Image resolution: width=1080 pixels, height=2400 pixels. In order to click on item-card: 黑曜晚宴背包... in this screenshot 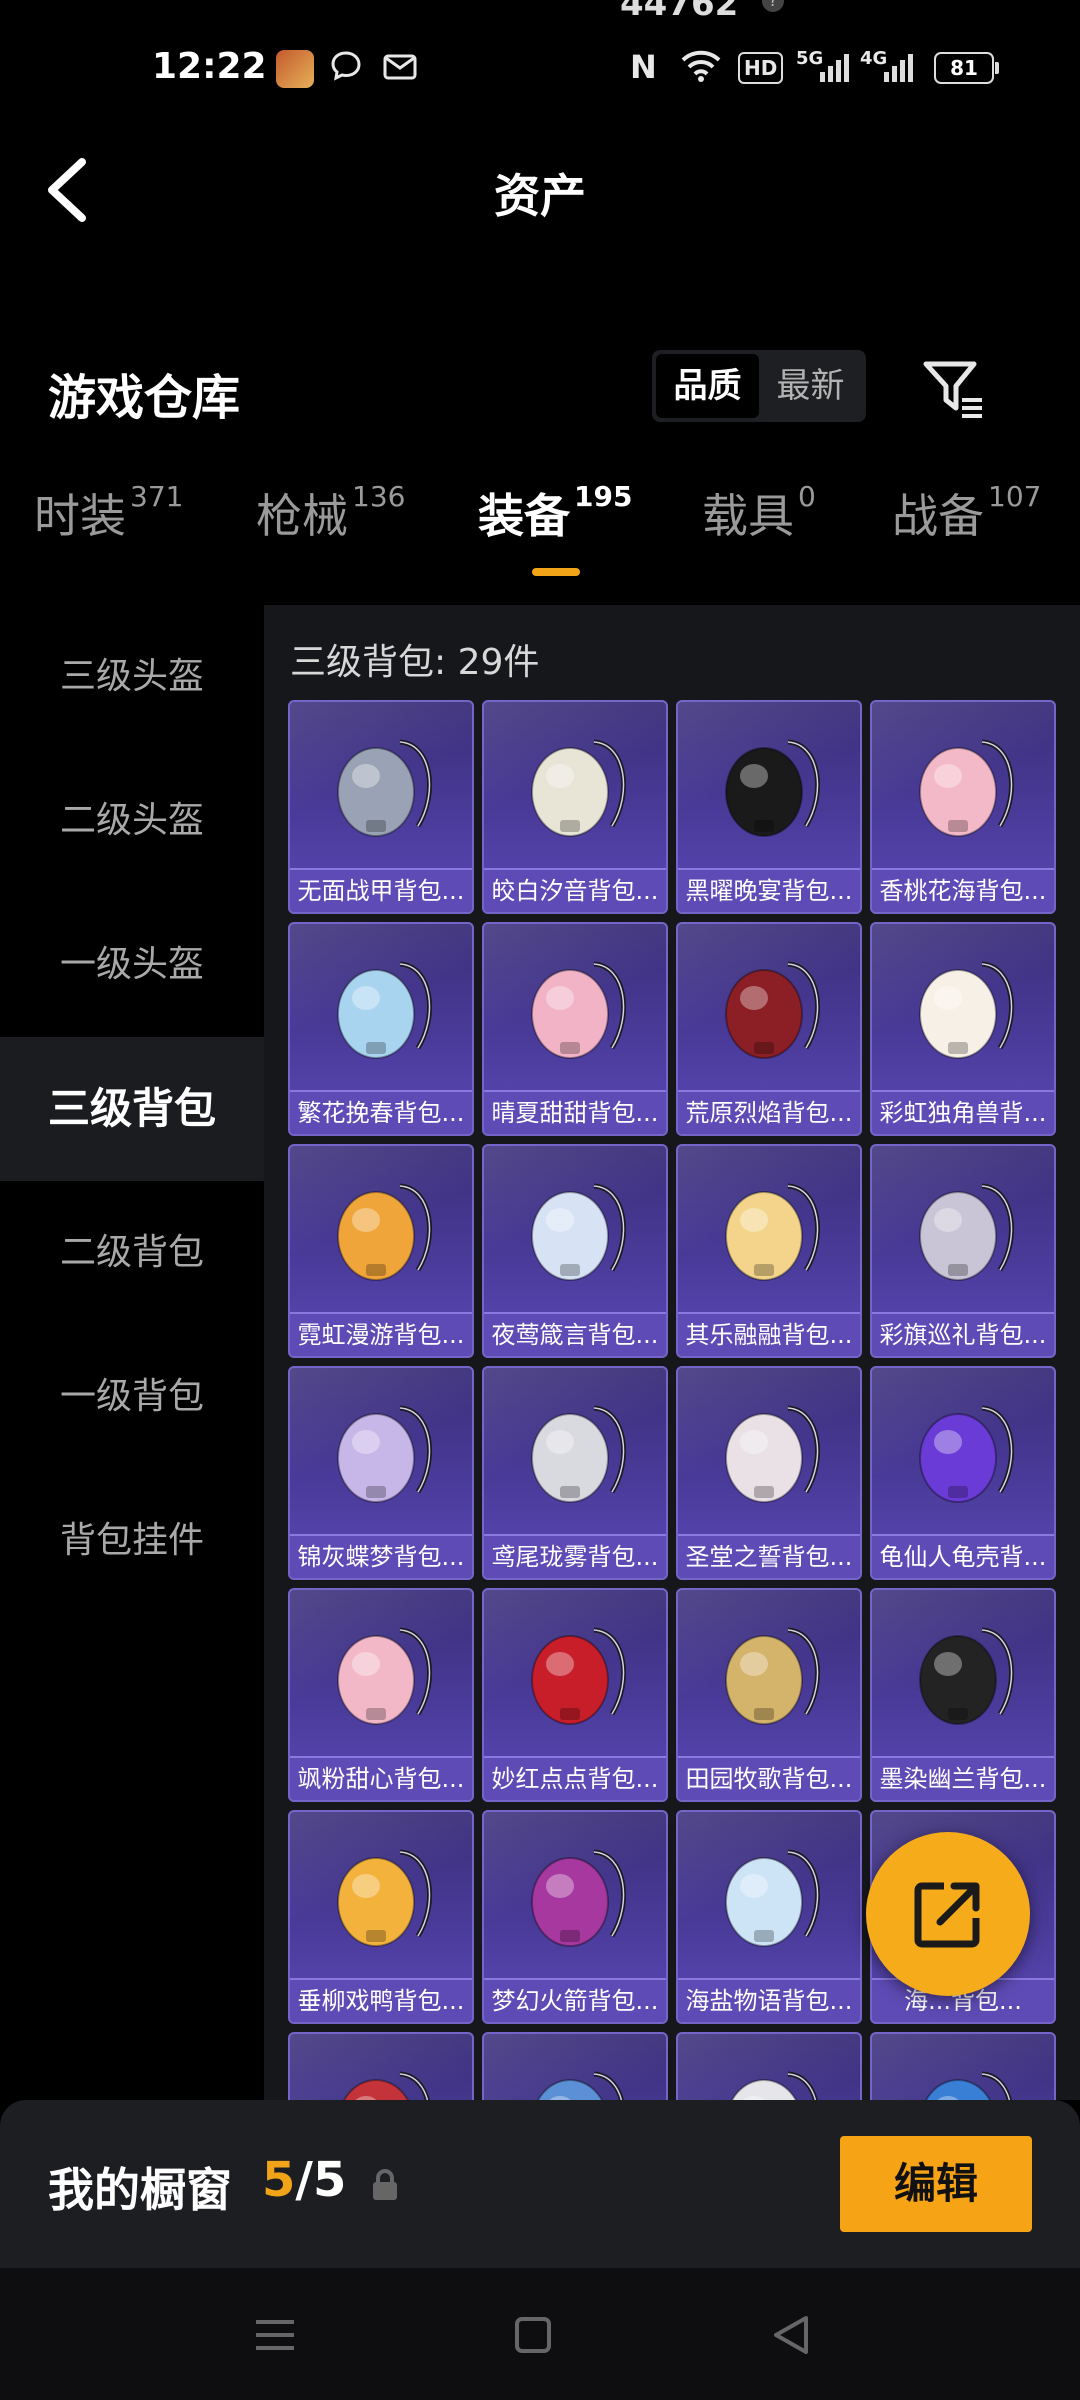, I will do `click(769, 807)`.